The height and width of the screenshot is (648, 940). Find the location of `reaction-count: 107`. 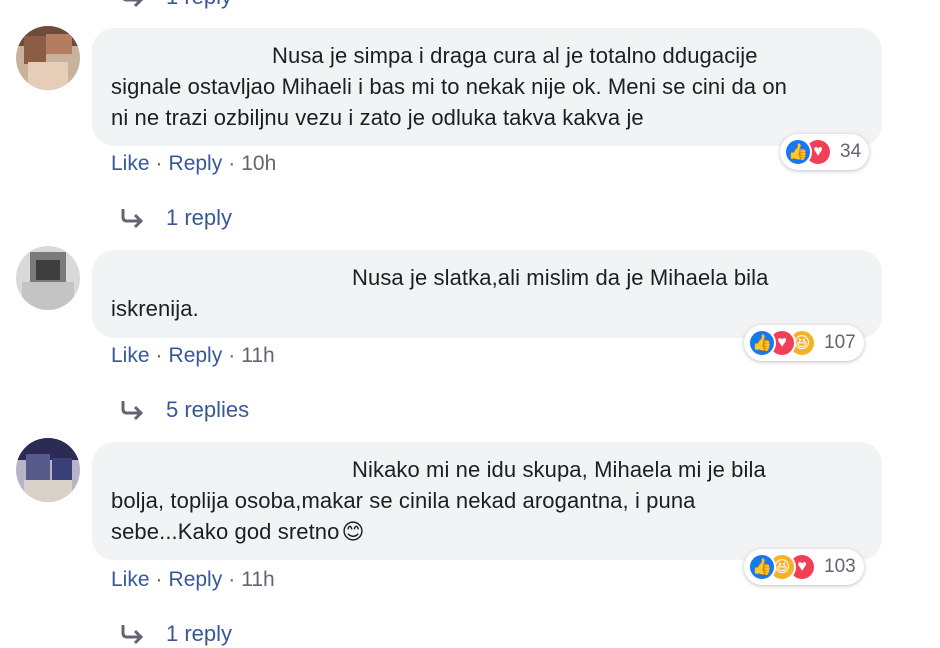

reaction-count: 107 is located at coordinates (840, 342).